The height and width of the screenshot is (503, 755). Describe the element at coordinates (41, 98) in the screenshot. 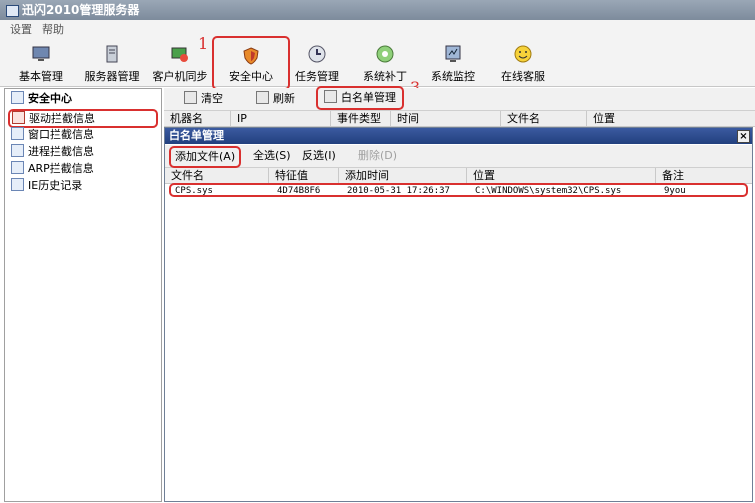

I see `sidebar-title: 安全中心` at that location.